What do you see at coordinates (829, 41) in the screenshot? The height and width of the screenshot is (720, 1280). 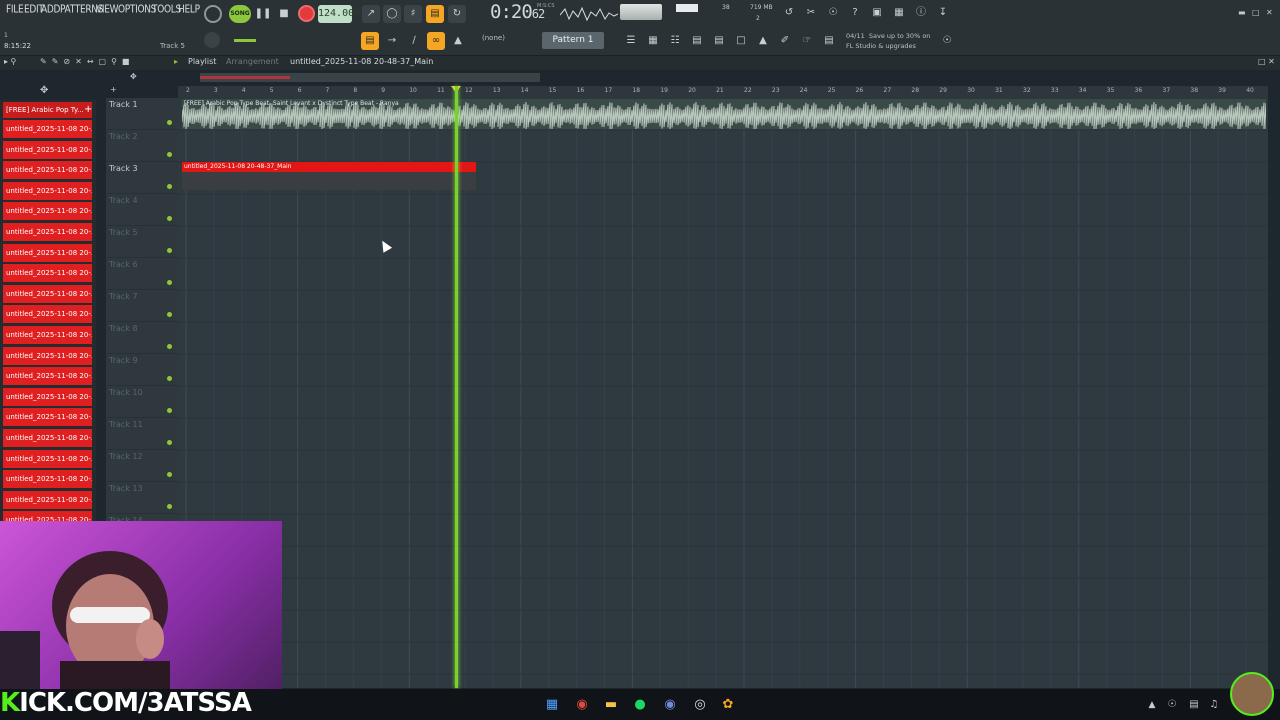 I see `news-icon: ▤` at bounding box center [829, 41].